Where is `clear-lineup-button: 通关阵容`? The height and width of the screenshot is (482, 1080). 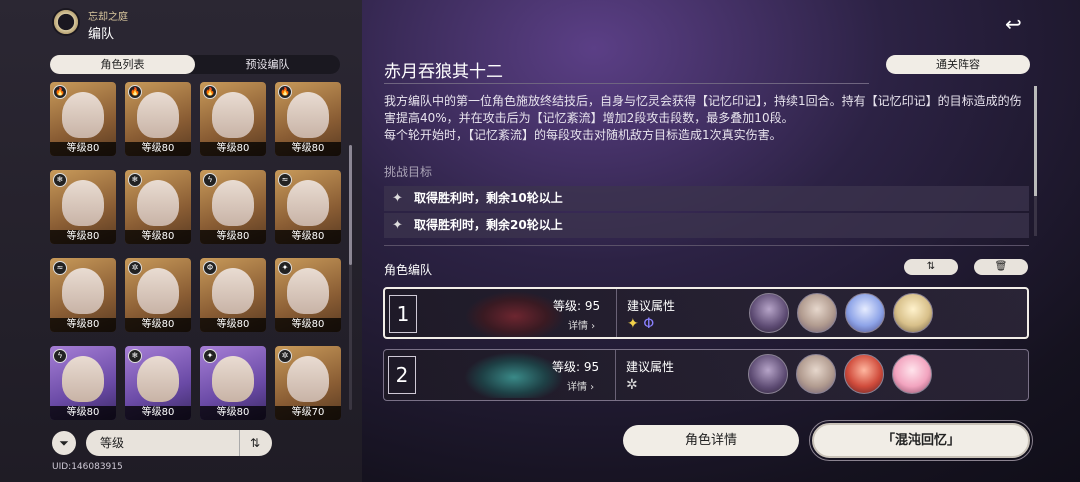 clear-lineup-button: 通关阵容 is located at coordinates (958, 64).